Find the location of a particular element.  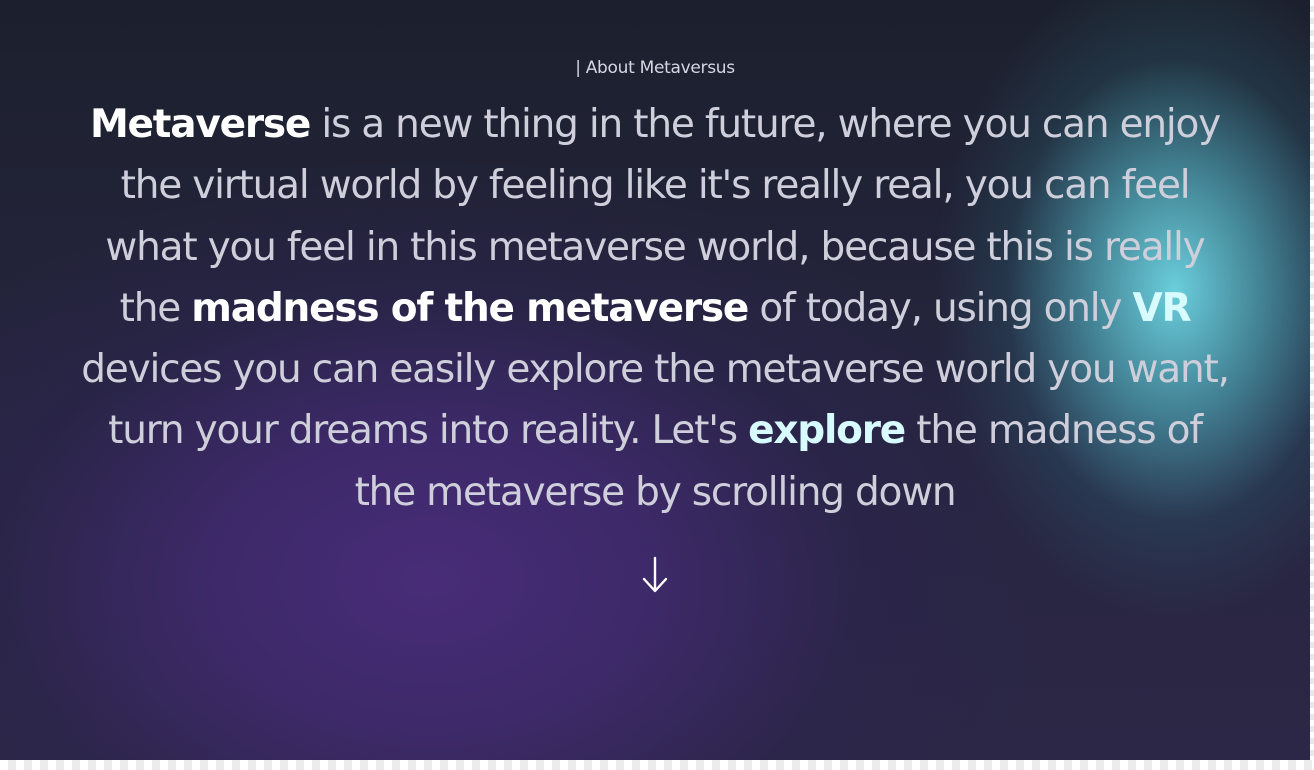

arrow-down-icon-svg is located at coordinates (655, 574).